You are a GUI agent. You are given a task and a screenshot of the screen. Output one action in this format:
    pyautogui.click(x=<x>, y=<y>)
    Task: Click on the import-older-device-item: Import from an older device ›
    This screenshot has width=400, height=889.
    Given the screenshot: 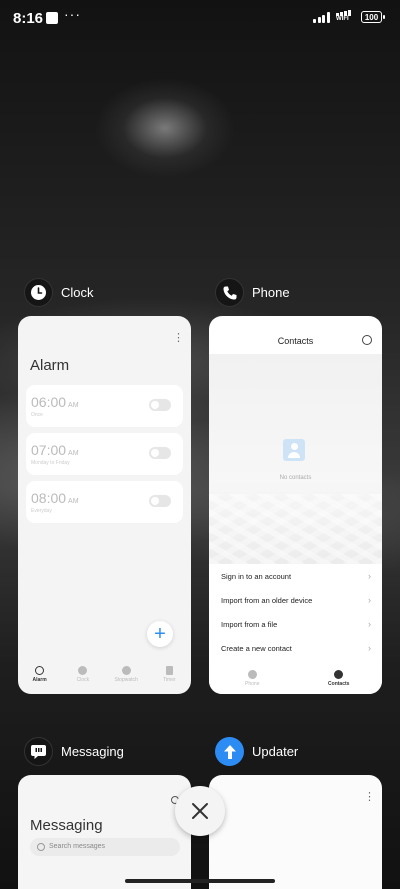 What is the action you would take?
    pyautogui.click(x=296, y=600)
    